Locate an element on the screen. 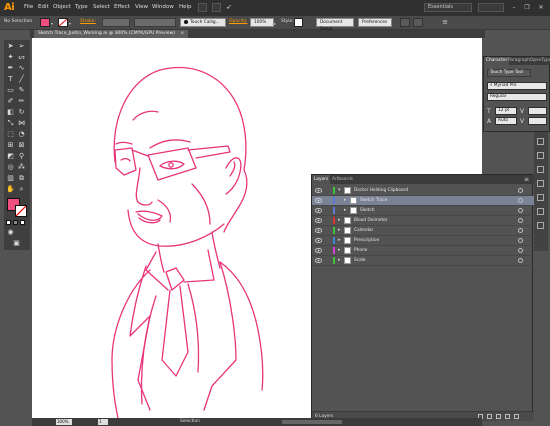 Image resolution: width=550 pixels, height=426 pixels. scale-tool-icon: ⤡ is located at coordinates (10, 123).